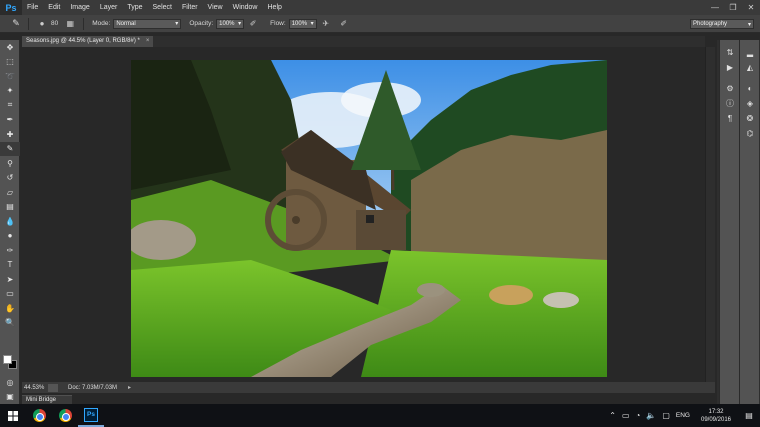  What do you see at coordinates (344, 24) in the screenshot?
I see `pressure-size-icon: ✐` at bounding box center [344, 24].